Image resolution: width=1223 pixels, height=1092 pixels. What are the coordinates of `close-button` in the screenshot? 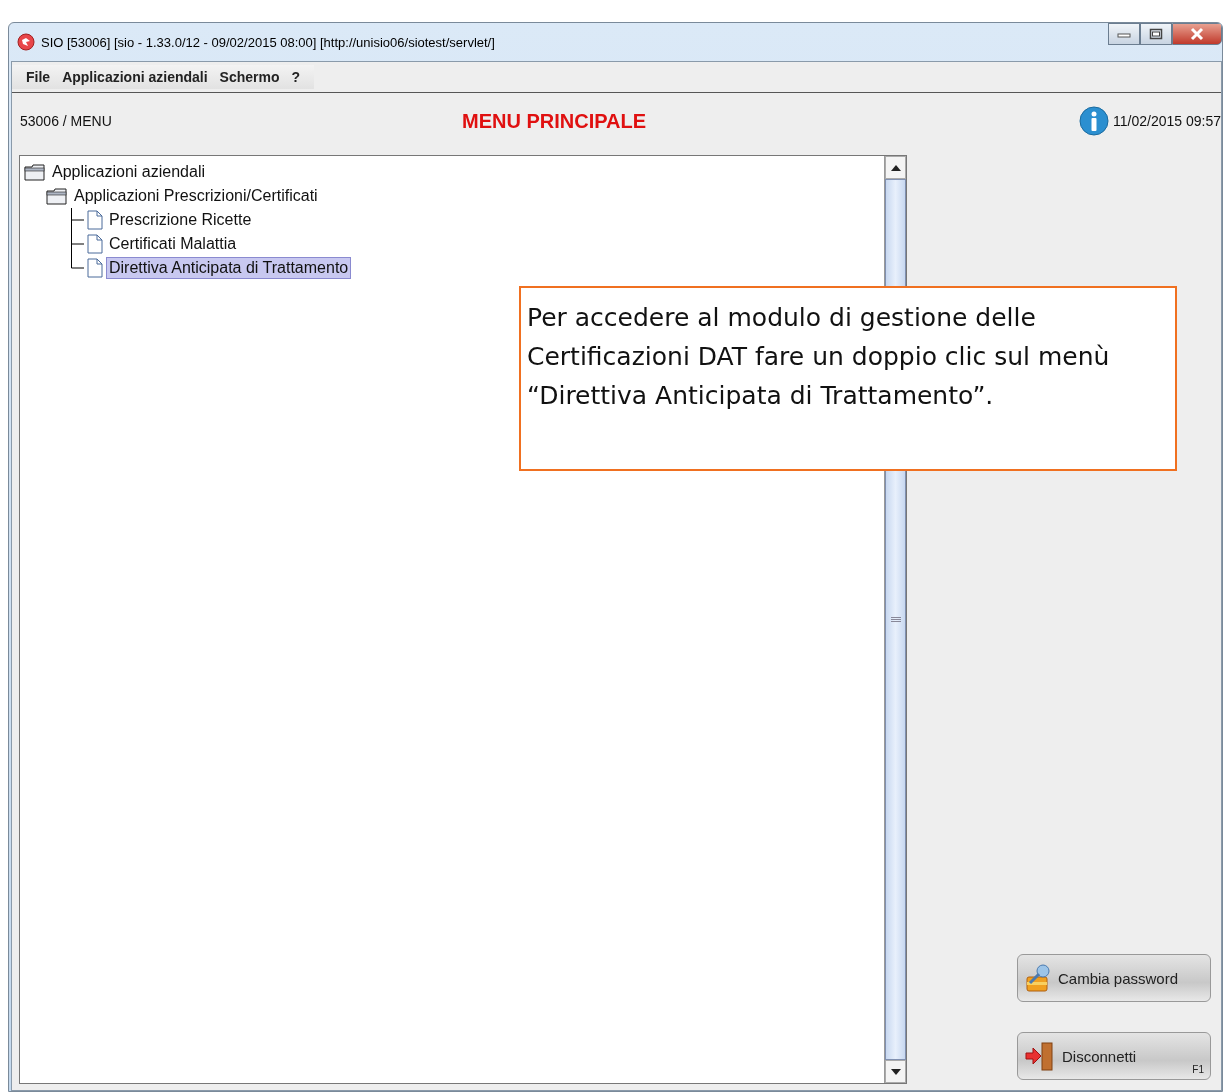 It's located at (1197, 34).